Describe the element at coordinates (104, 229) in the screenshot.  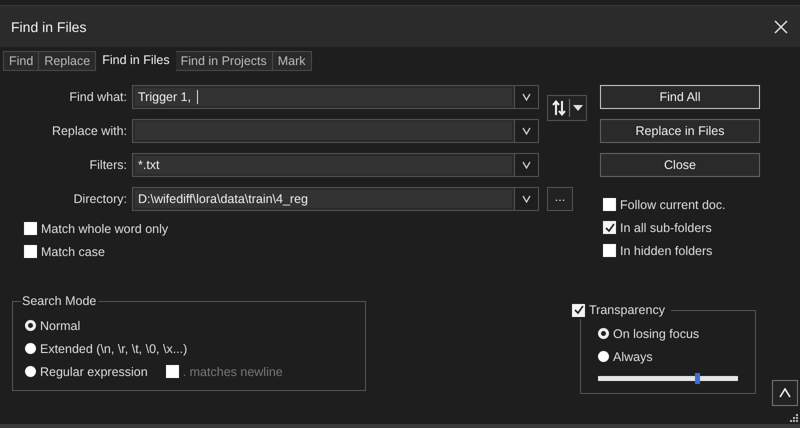
I see `checkbox-label: Match whole word only` at that location.